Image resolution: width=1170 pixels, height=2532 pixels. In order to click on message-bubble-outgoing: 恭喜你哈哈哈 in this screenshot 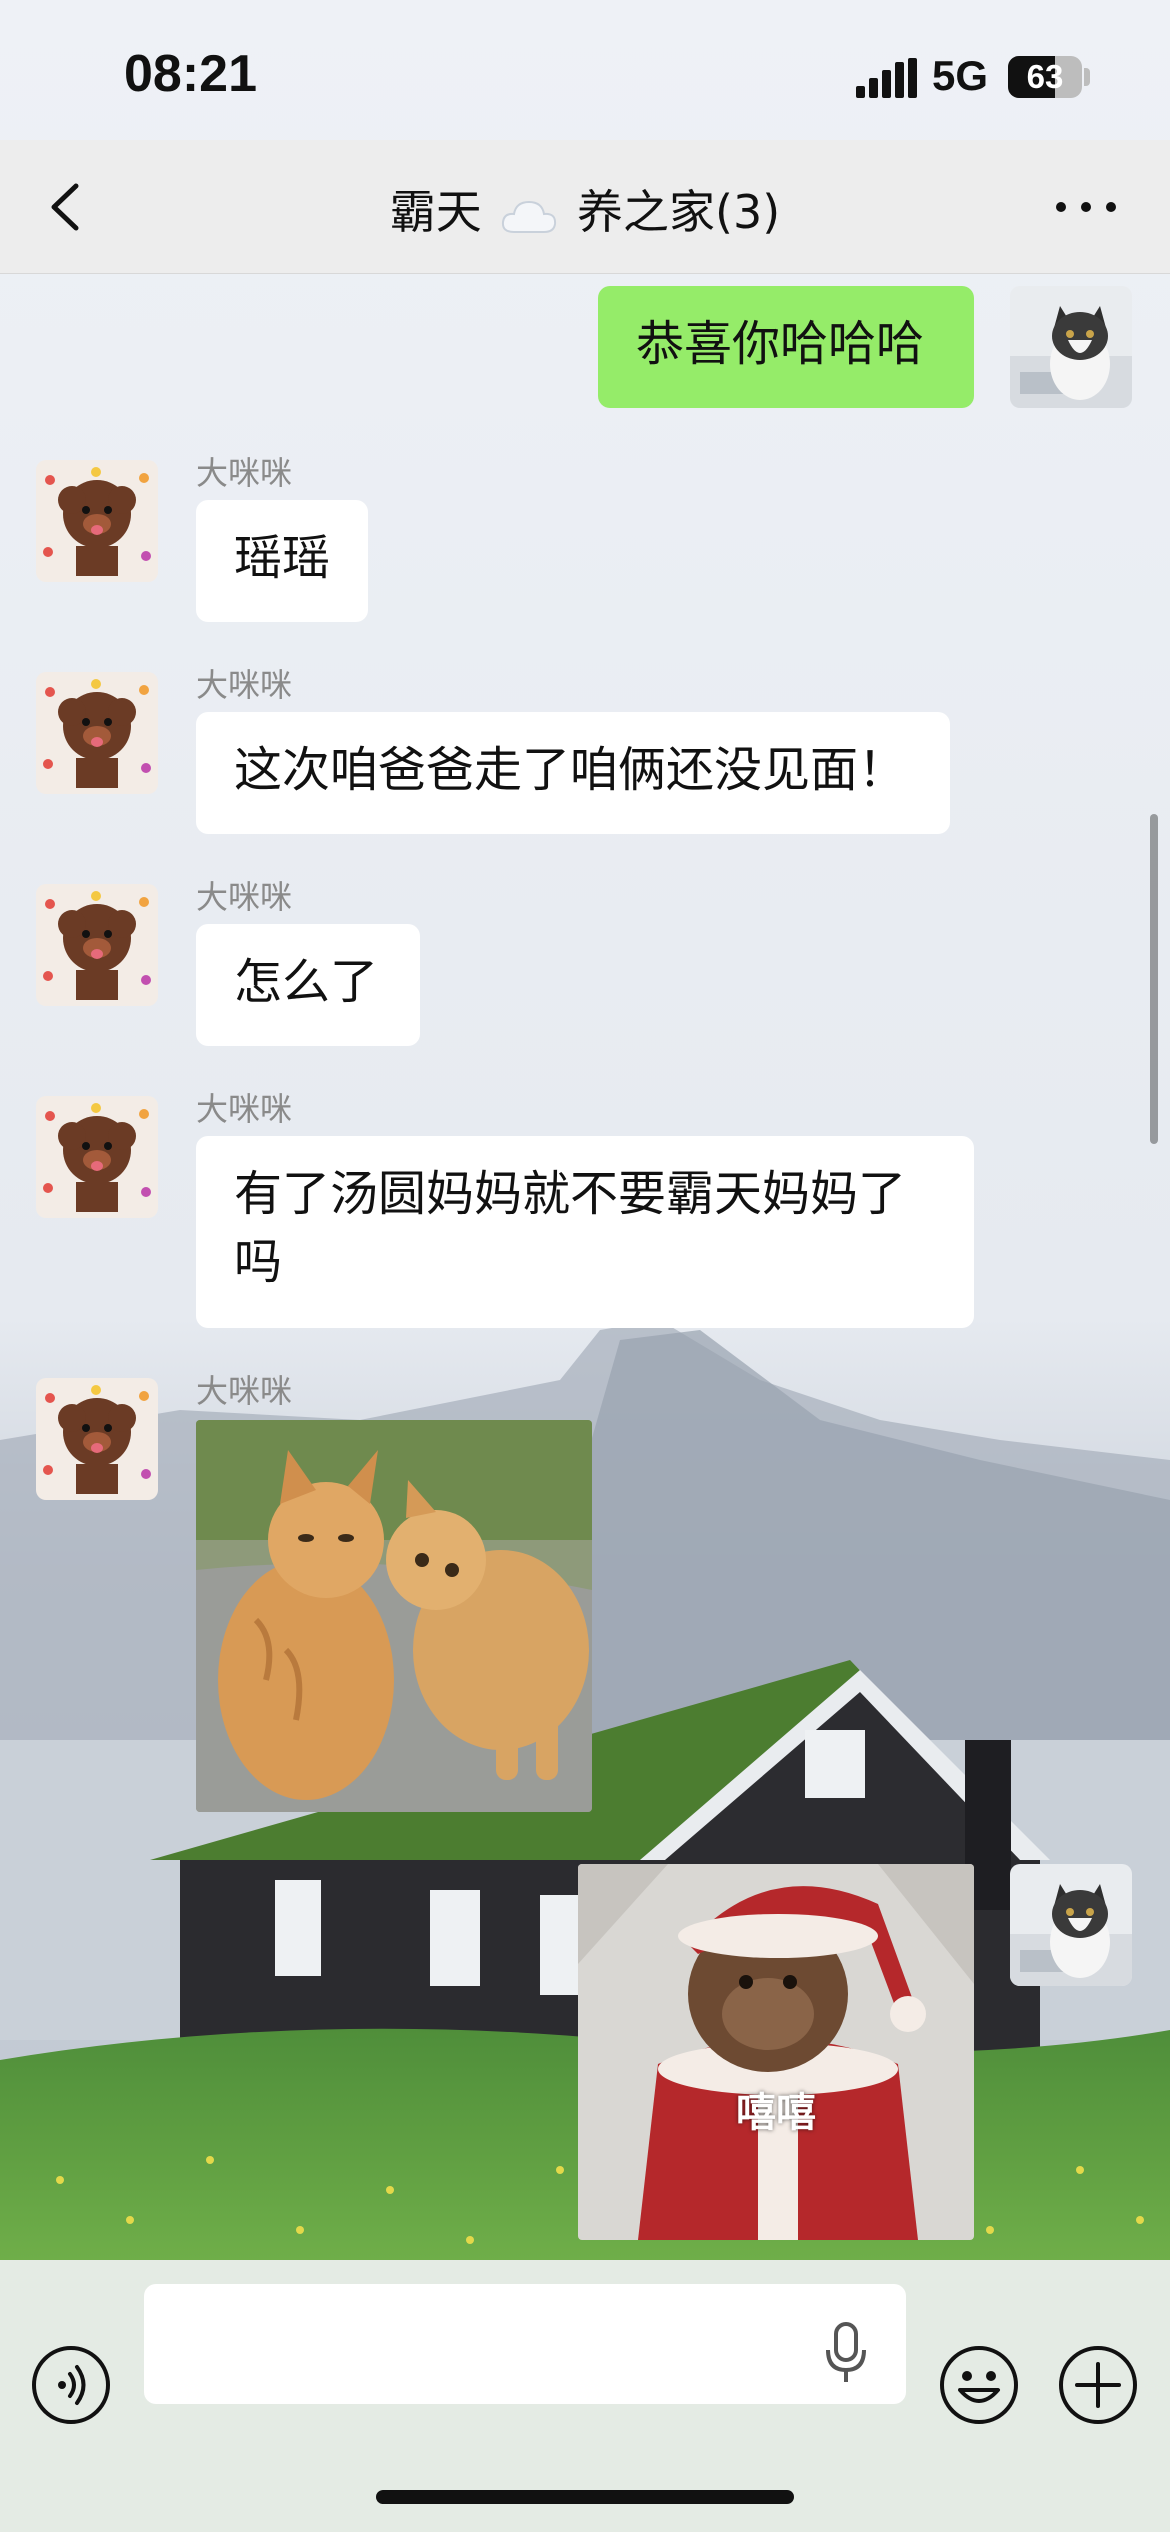, I will do `click(786, 347)`.